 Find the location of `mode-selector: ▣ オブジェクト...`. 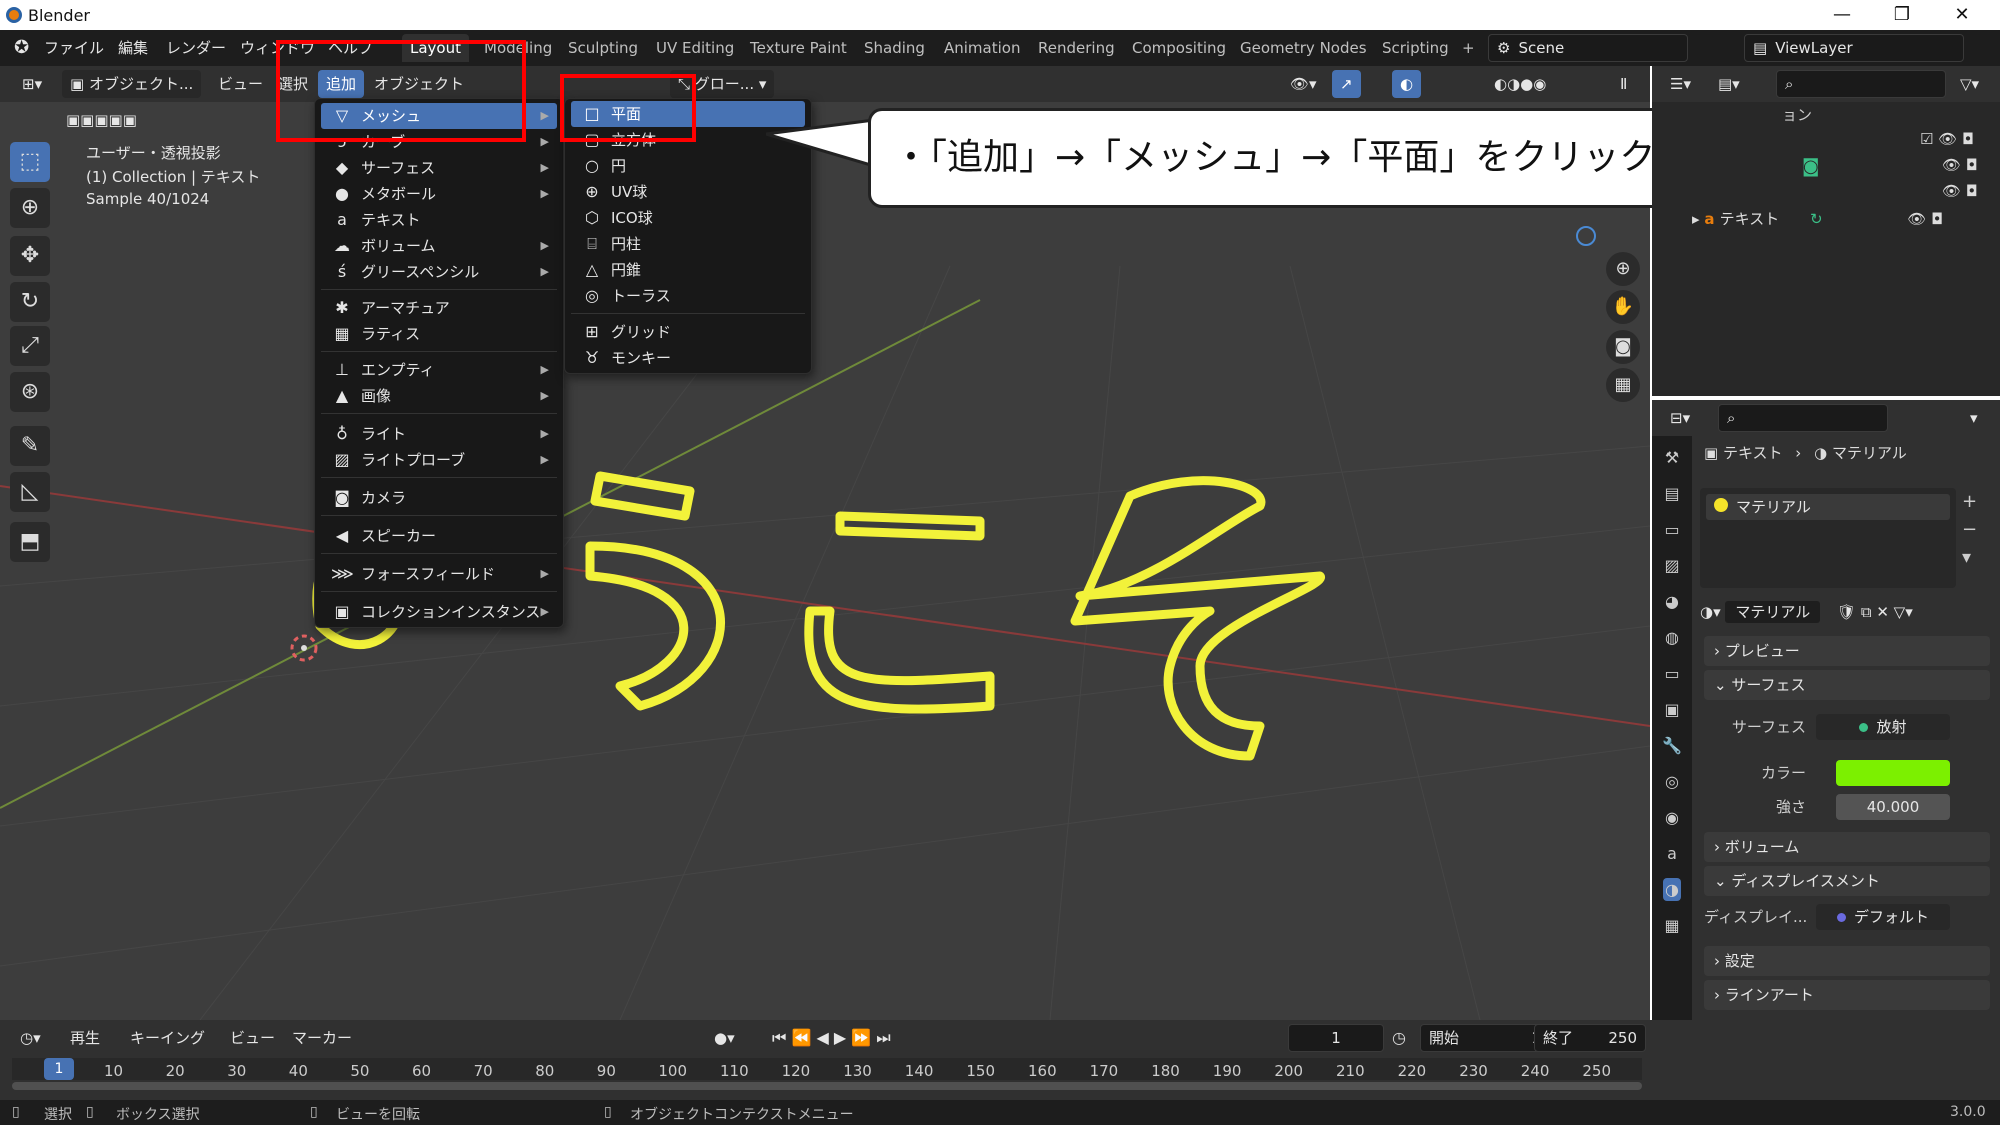

mode-selector: ▣ オブジェクト... is located at coordinates (132, 84).